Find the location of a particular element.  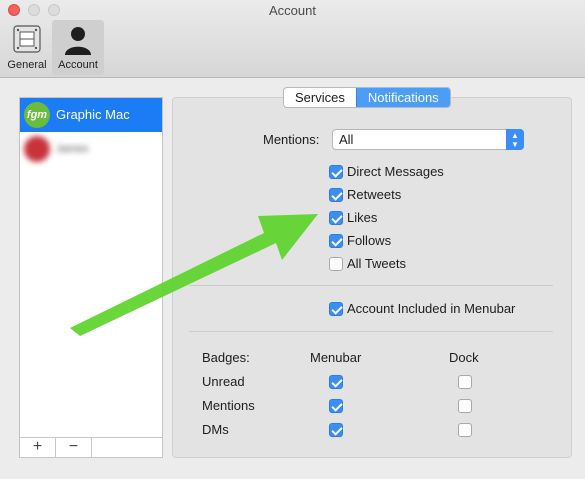

retweets-checkbox is located at coordinates (336, 195).